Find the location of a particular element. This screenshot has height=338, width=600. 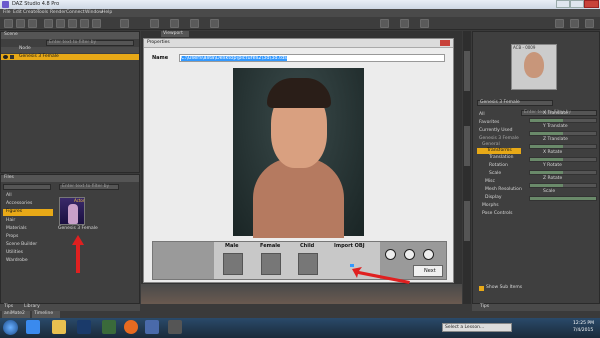

tree-display: Display is located at coordinates (493, 198).